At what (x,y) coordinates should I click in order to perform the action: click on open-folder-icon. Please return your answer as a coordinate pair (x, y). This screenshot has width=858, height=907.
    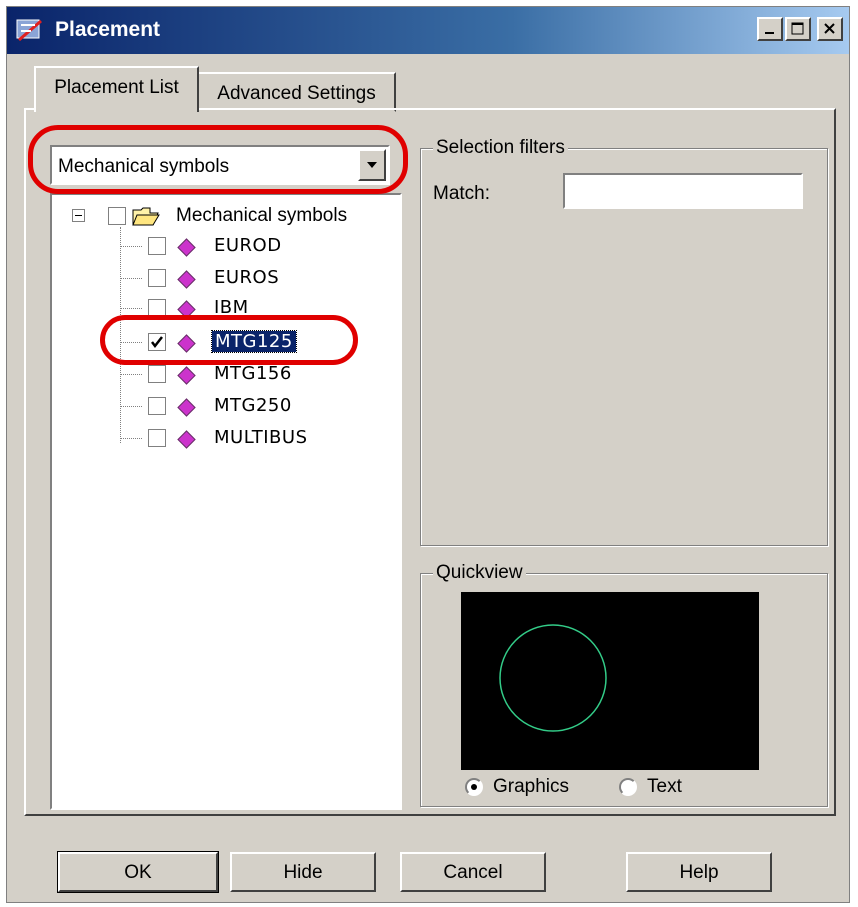
    Looking at the image, I should click on (146, 216).